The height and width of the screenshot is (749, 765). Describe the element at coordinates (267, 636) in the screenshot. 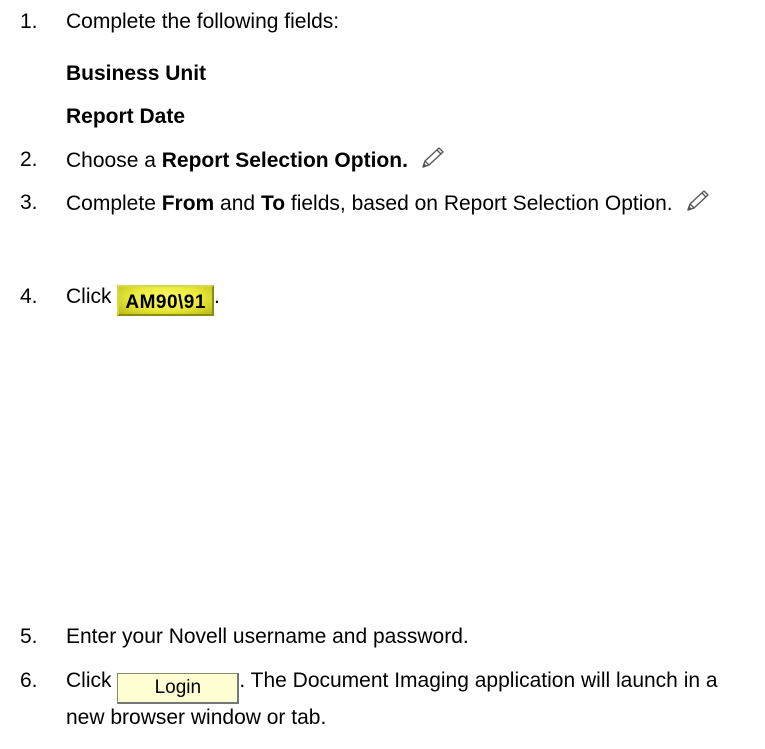

I see `step-text: Enter your Novell username and password.` at that location.